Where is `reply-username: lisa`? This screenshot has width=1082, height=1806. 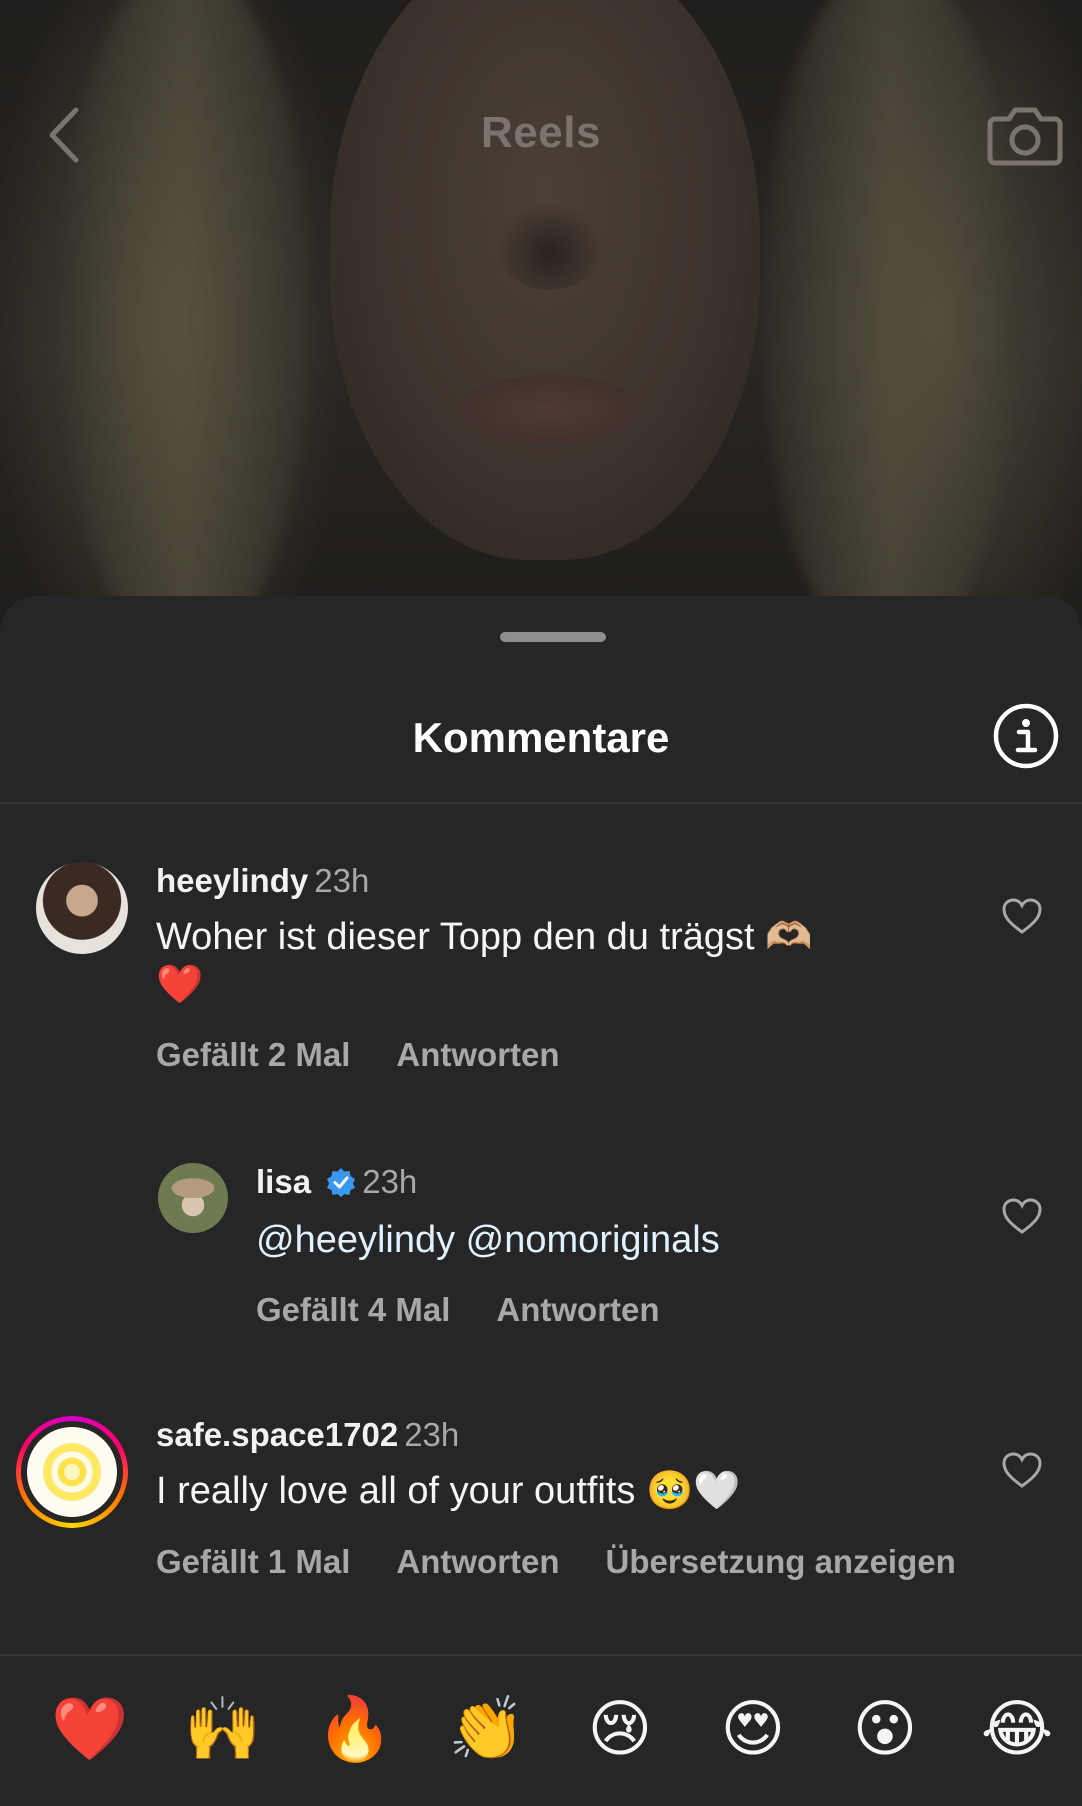 reply-username: lisa is located at coordinates (283, 1181).